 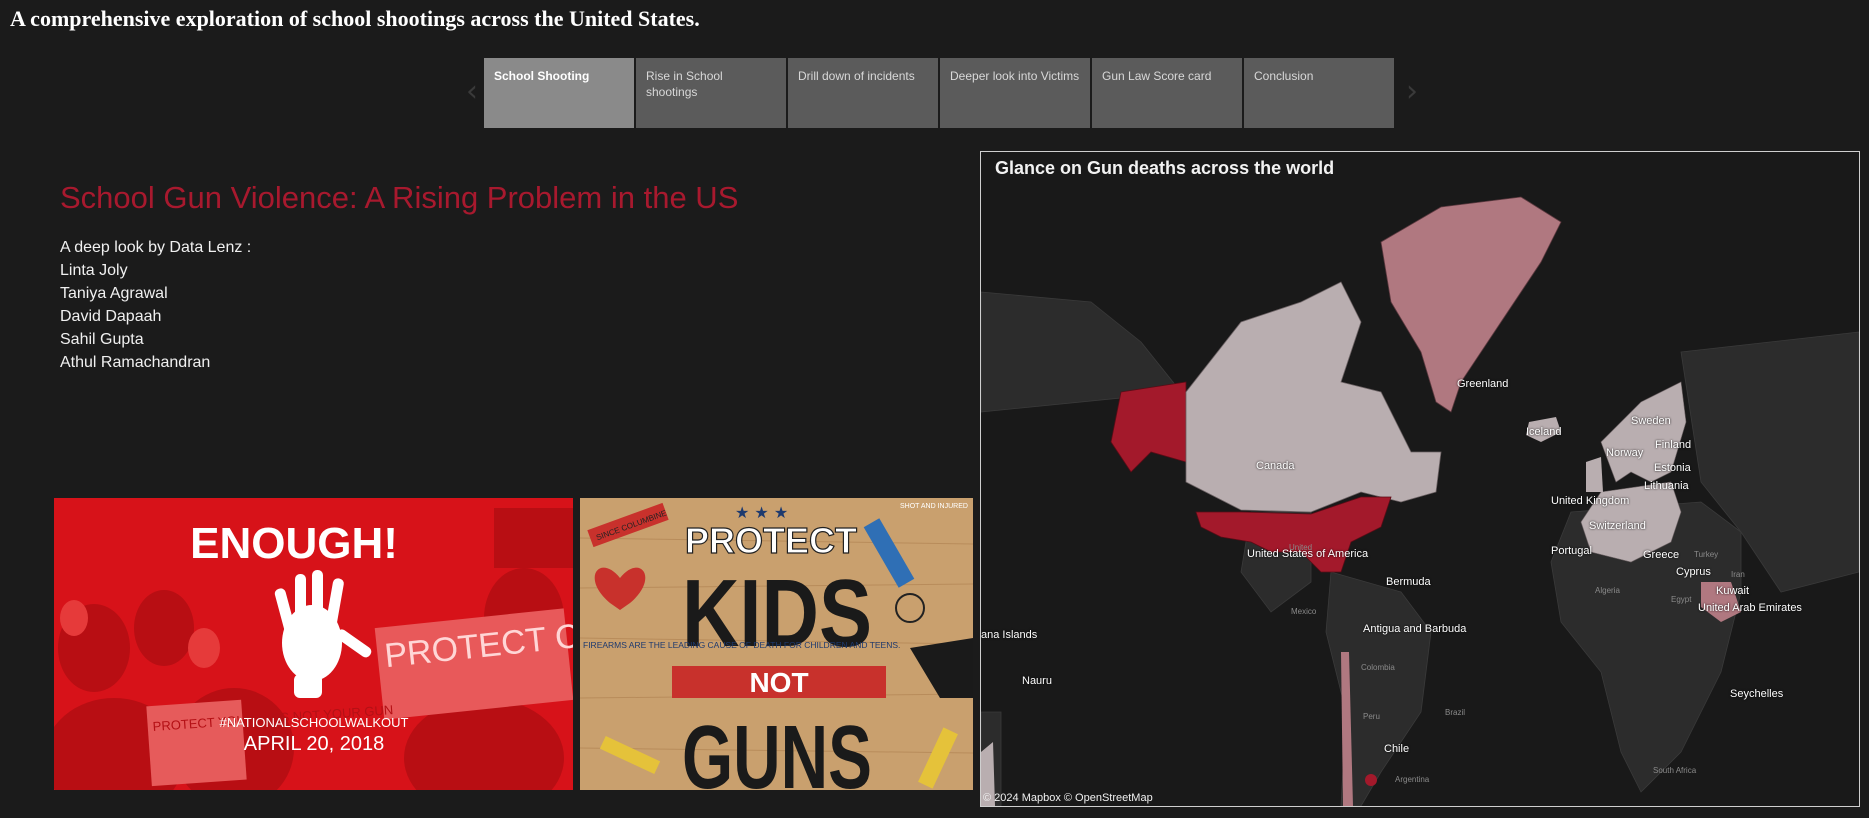 What do you see at coordinates (542, 76) in the screenshot?
I see `tab-label: School Shooting` at bounding box center [542, 76].